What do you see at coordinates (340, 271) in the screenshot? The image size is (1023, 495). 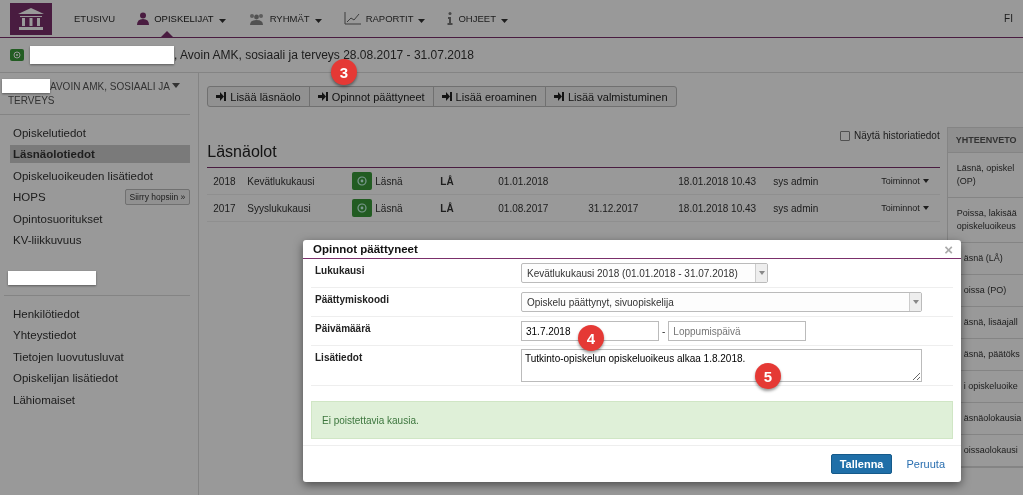 I see `field-label: Lukukausi` at bounding box center [340, 271].